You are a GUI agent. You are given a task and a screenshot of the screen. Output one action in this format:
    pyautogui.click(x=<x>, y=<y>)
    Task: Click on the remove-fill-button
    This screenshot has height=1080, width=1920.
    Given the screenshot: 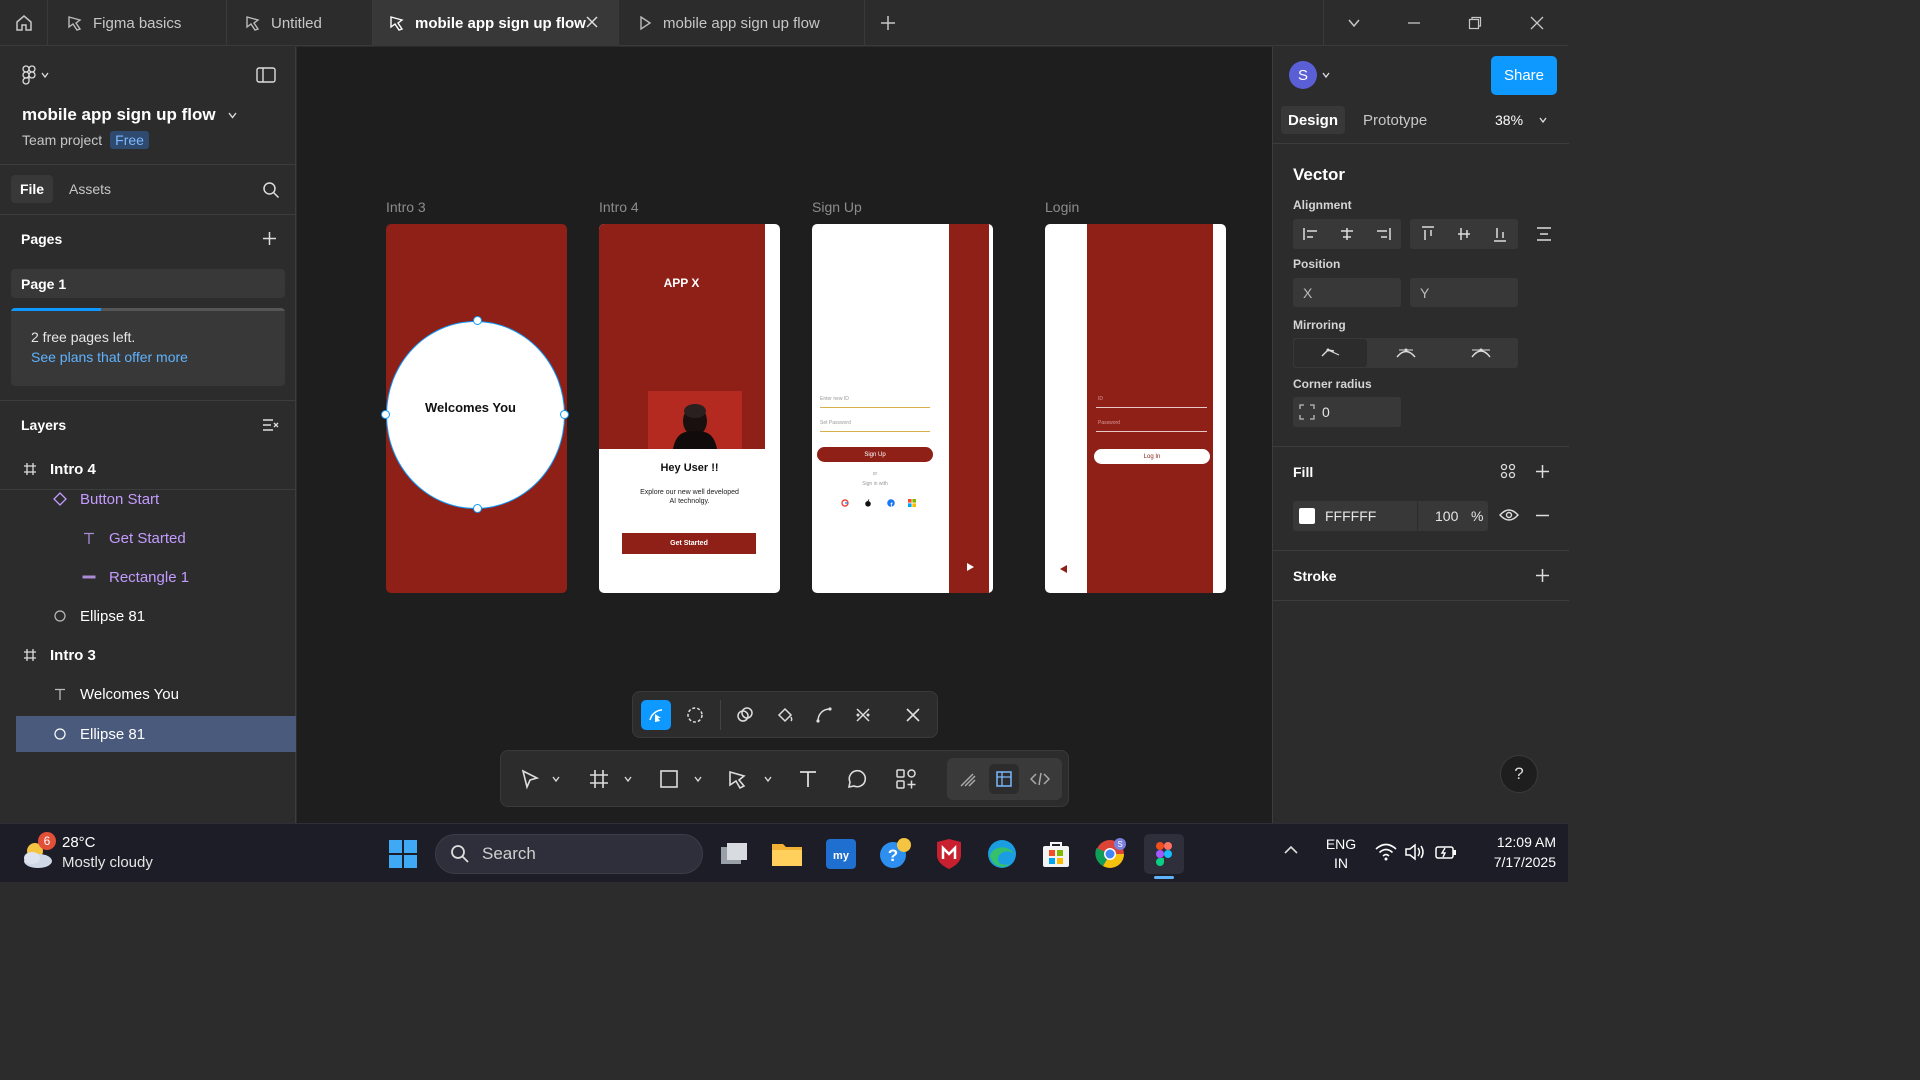 What is the action you would take?
    pyautogui.click(x=1542, y=515)
    